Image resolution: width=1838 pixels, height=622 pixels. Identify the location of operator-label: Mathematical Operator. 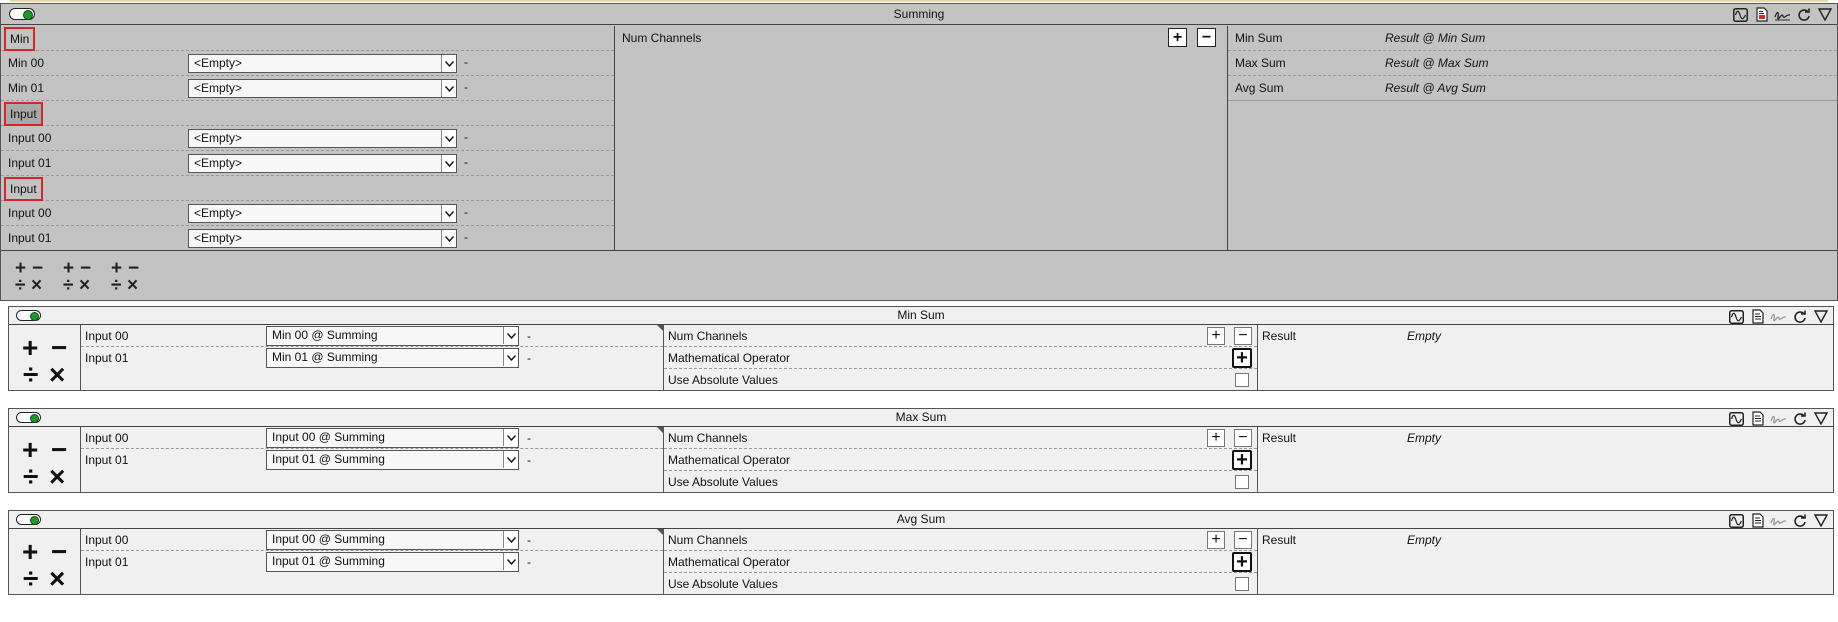
(729, 562).